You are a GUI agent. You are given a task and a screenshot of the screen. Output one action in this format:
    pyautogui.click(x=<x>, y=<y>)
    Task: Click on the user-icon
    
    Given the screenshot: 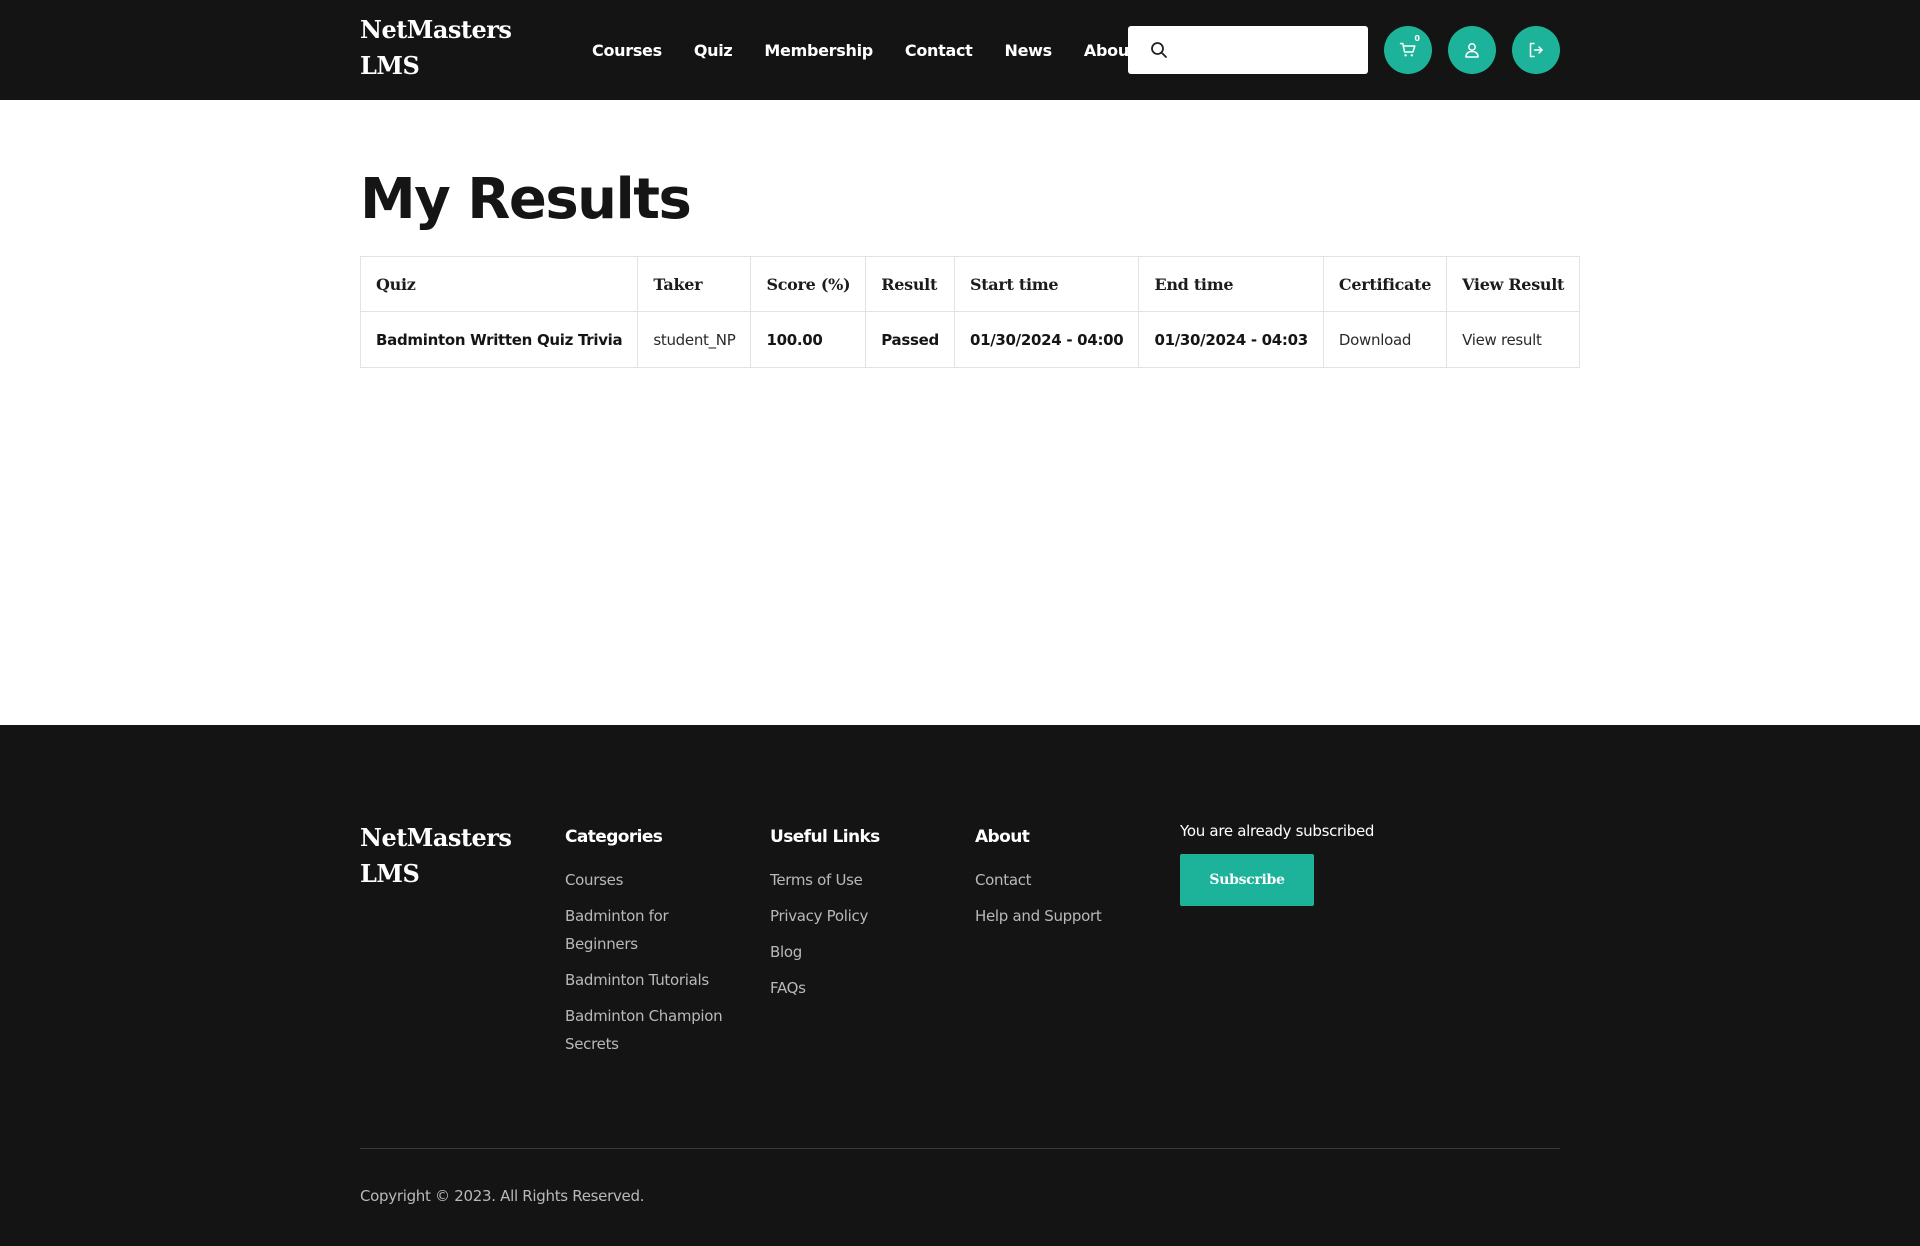 What is the action you would take?
    pyautogui.click(x=1472, y=50)
    